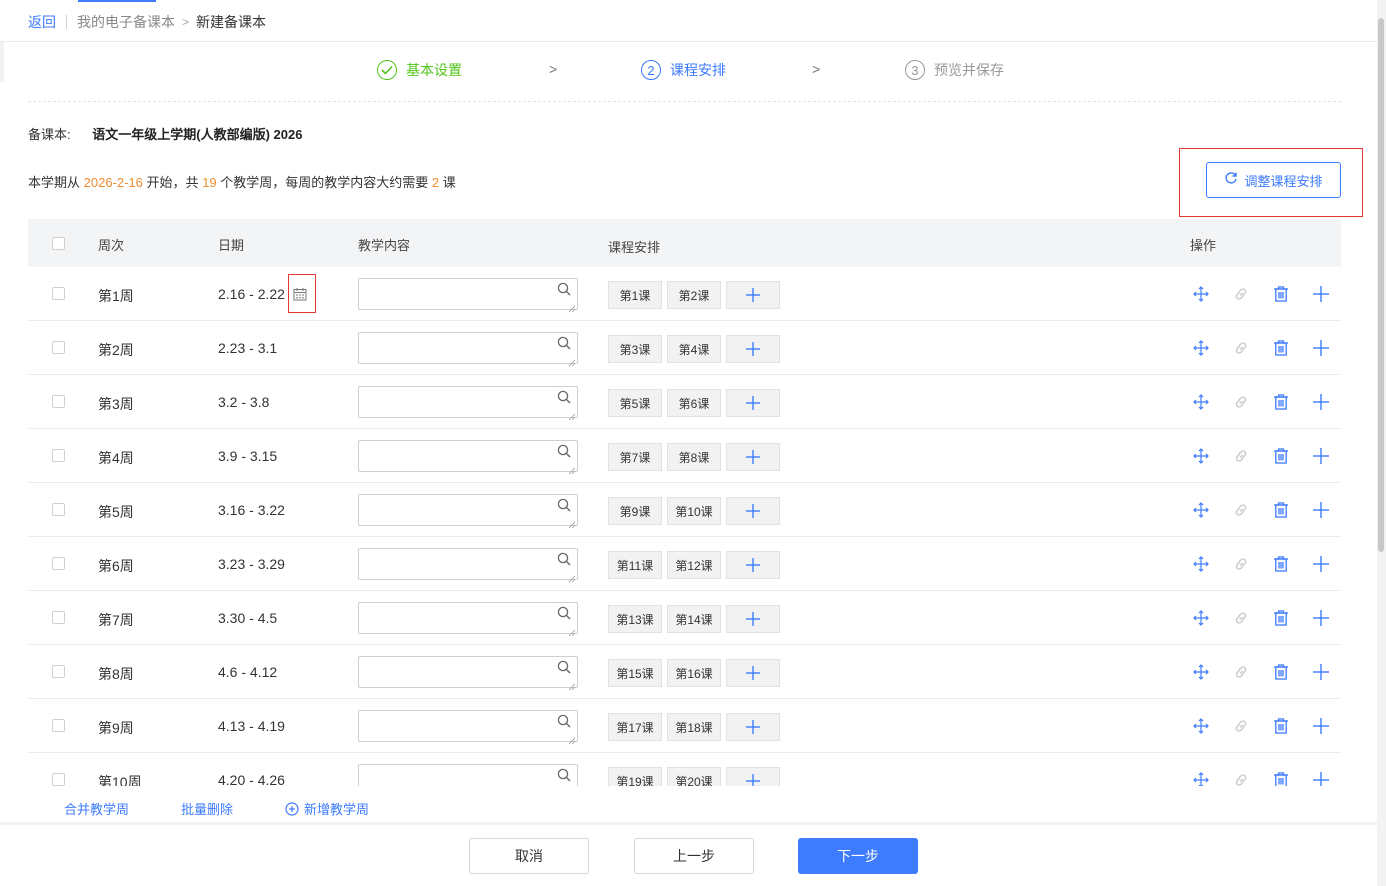 The width and height of the screenshot is (1386, 886). I want to click on add-week-link: 新增教学周, so click(327, 808).